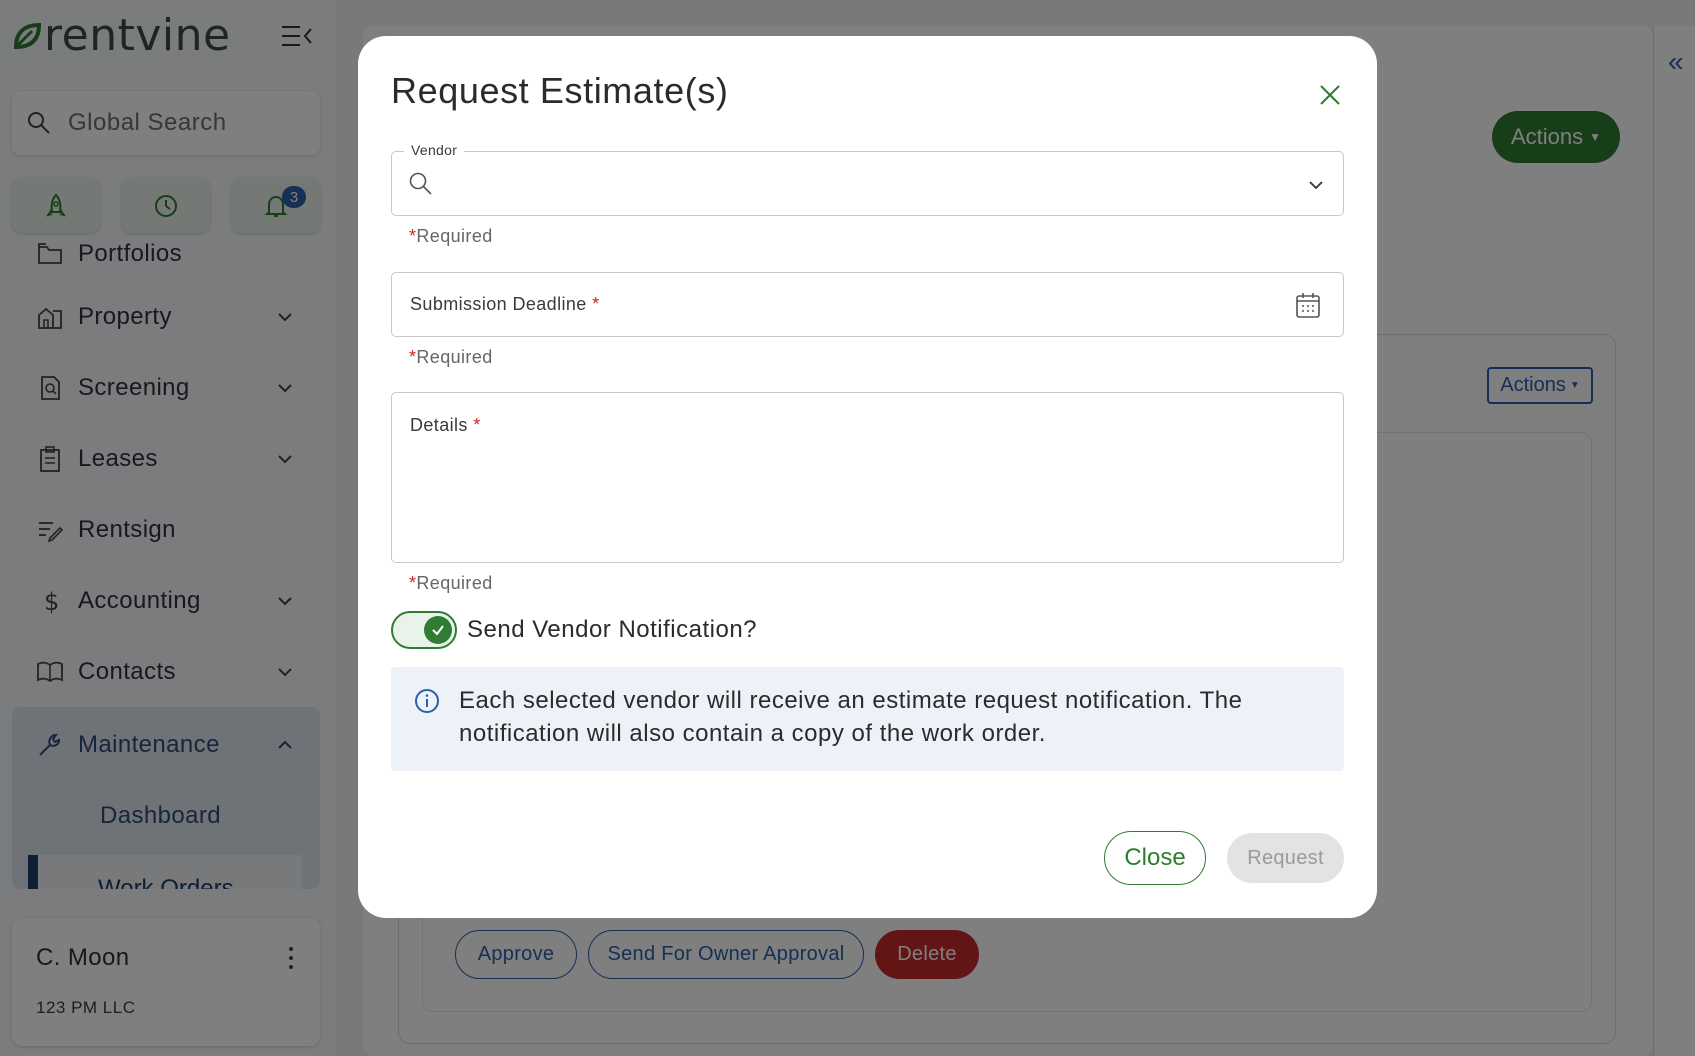 This screenshot has width=1695, height=1056. What do you see at coordinates (420, 183) in the screenshot?
I see `search-icon` at bounding box center [420, 183].